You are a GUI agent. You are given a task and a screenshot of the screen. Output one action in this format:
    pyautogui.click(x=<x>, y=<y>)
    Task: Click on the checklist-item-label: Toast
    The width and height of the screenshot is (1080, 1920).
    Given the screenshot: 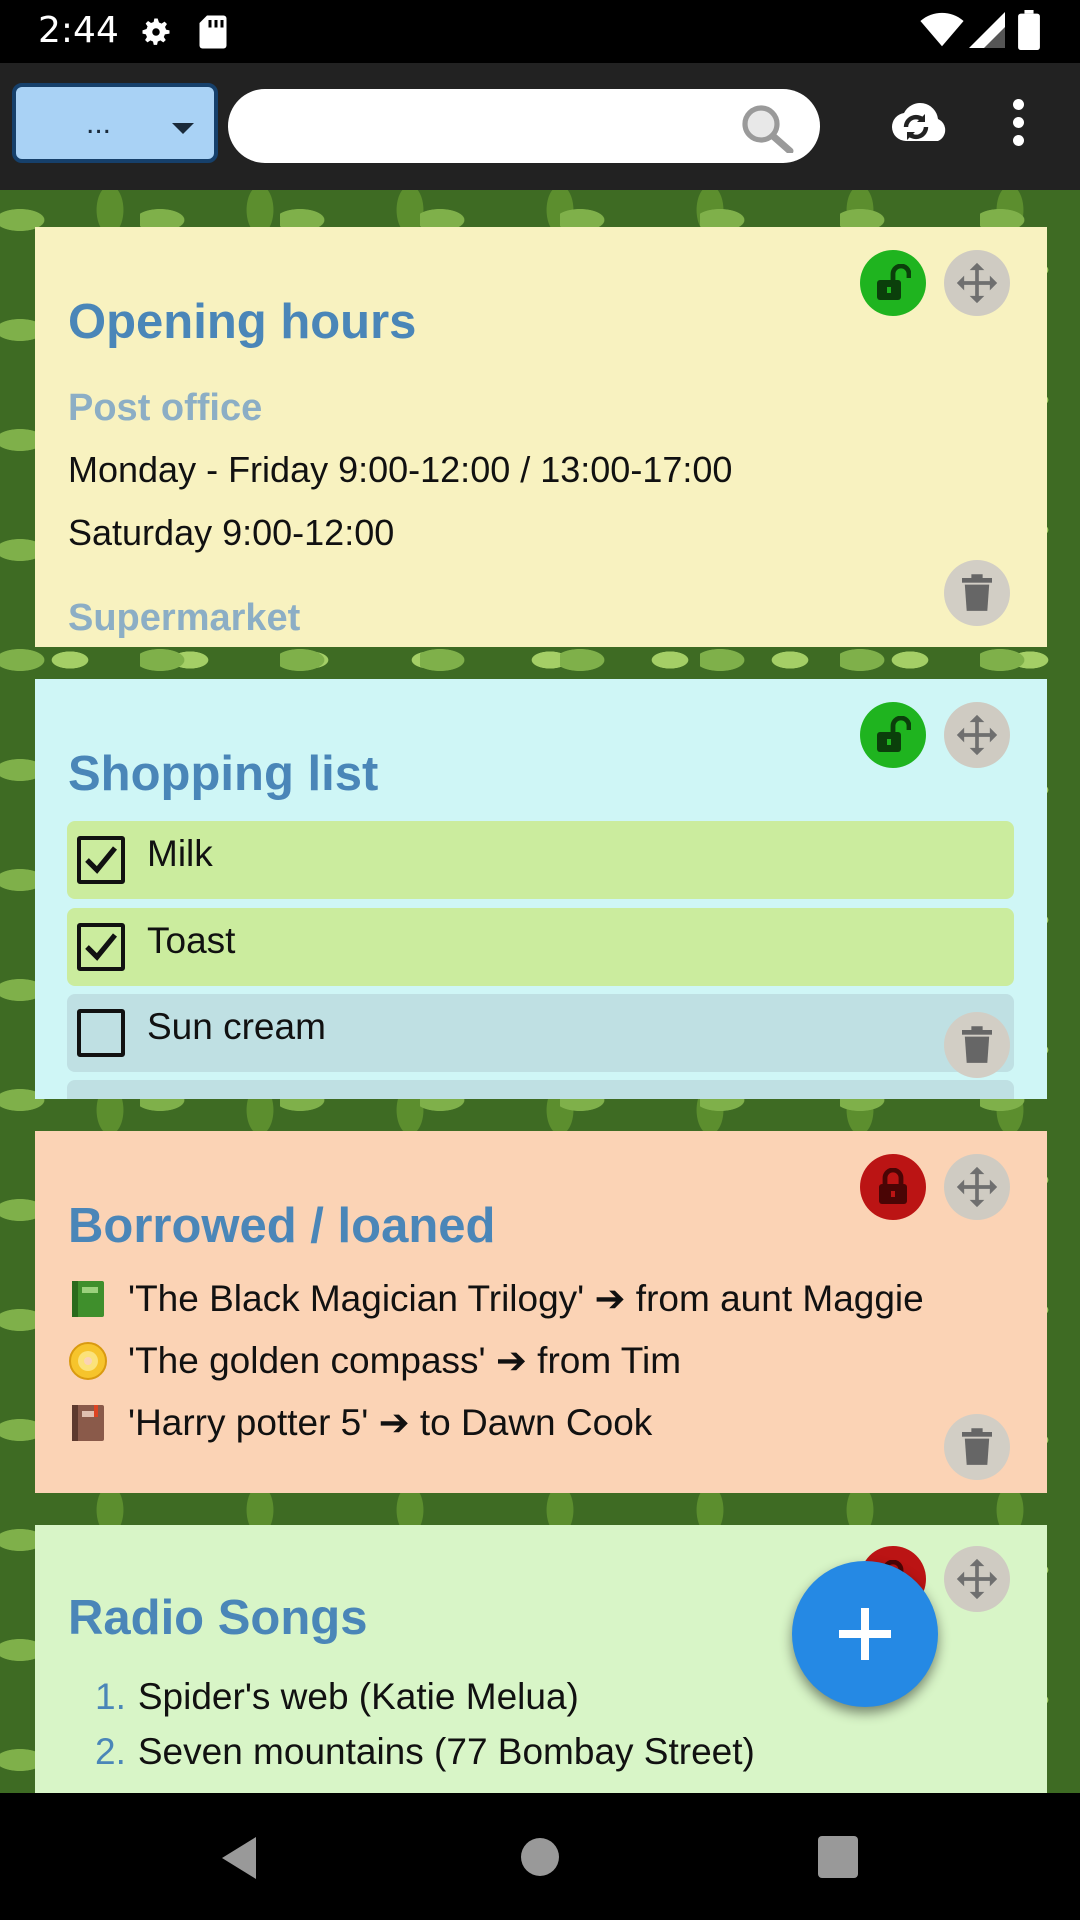 What is the action you would take?
    pyautogui.click(x=191, y=940)
    